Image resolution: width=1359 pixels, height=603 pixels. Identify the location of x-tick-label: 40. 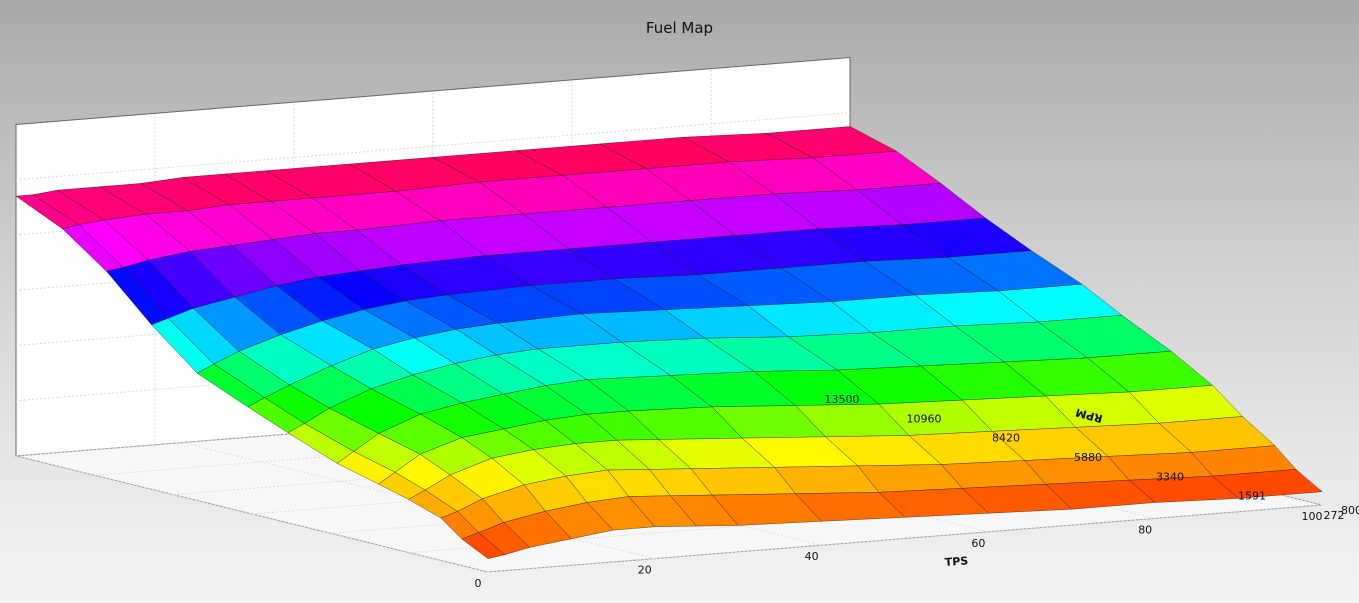
(812, 556).